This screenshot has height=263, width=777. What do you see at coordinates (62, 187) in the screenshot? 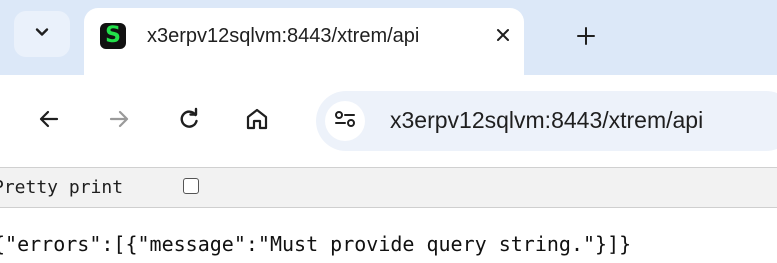
I see `pretty-print-label: Pretty print` at bounding box center [62, 187].